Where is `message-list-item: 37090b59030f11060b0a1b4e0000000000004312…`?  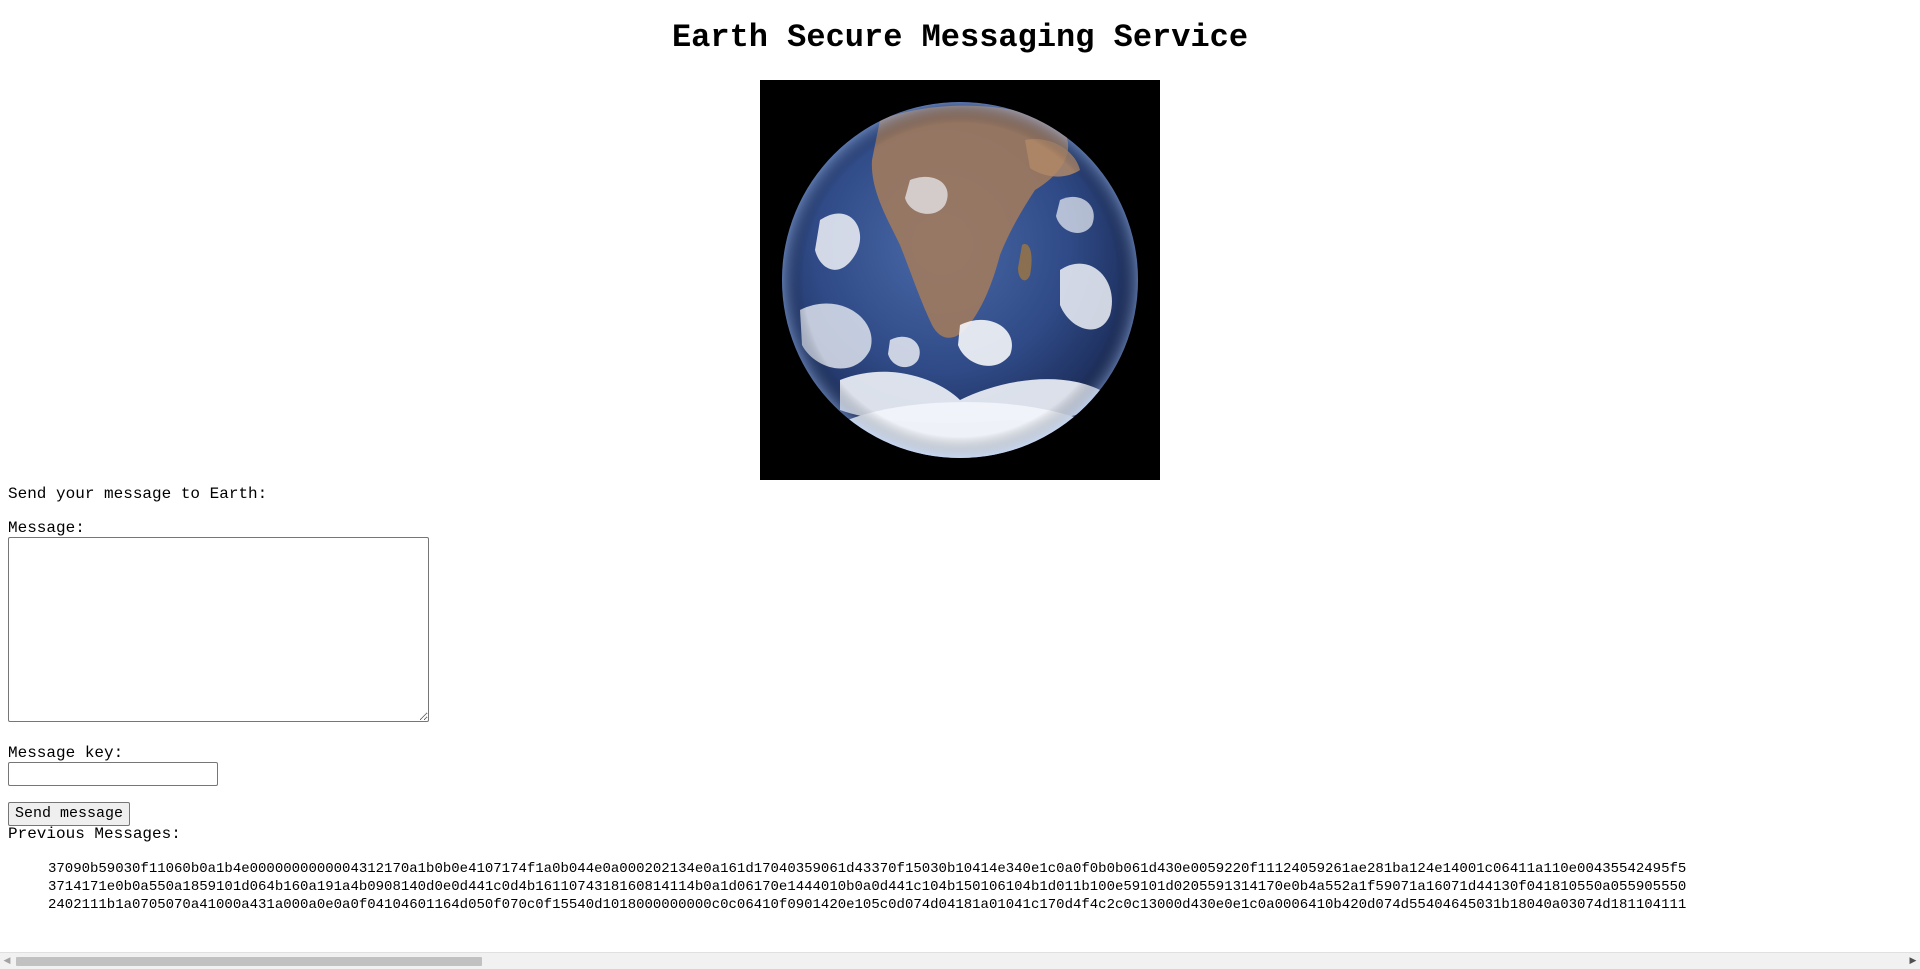
message-list-item: 37090b59030f11060b0a1b4e0000000000004312… is located at coordinates (984, 869).